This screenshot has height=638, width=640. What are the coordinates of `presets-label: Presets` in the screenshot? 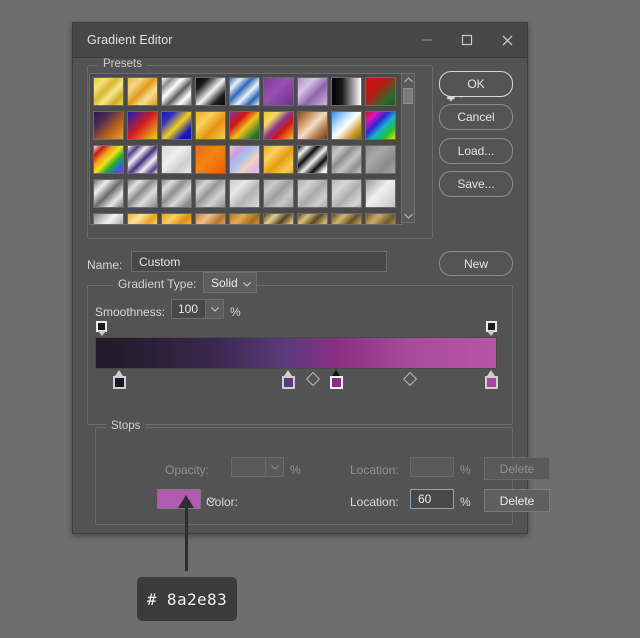 It's located at (122, 64).